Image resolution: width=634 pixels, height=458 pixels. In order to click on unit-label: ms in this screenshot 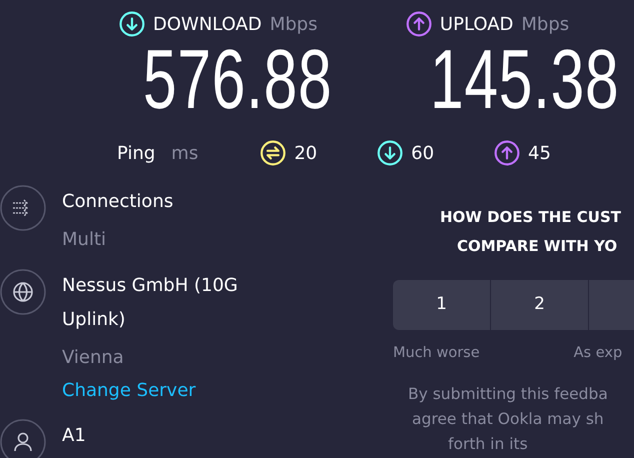, I will do `click(184, 154)`.